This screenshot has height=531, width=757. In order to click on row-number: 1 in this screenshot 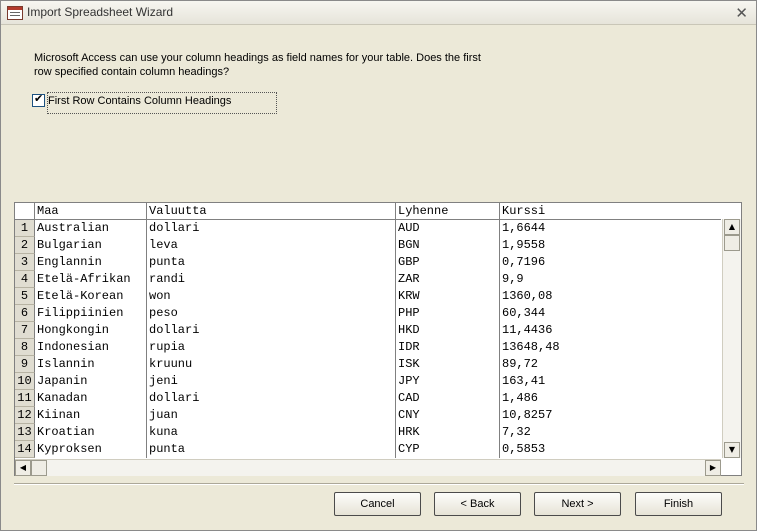, I will do `click(25, 228)`.